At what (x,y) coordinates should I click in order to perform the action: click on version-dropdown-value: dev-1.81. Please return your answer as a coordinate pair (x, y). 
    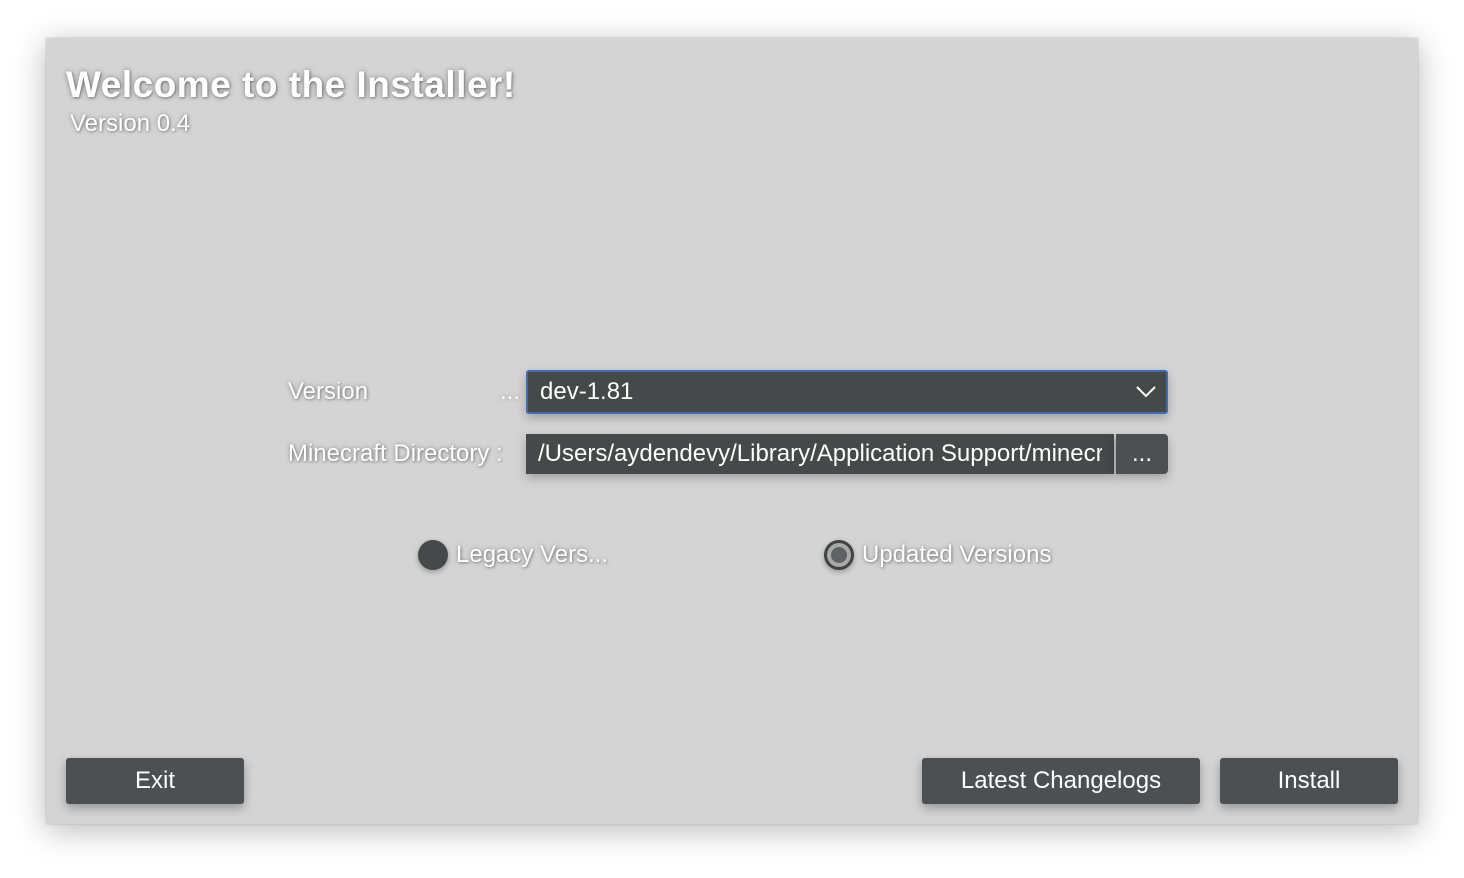
    Looking at the image, I should click on (587, 391).